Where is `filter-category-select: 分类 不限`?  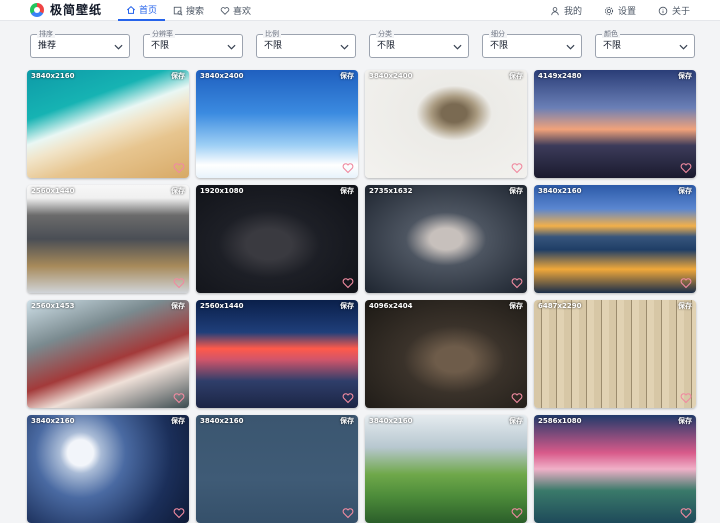 filter-category-select: 分类 不限 is located at coordinates (419, 44).